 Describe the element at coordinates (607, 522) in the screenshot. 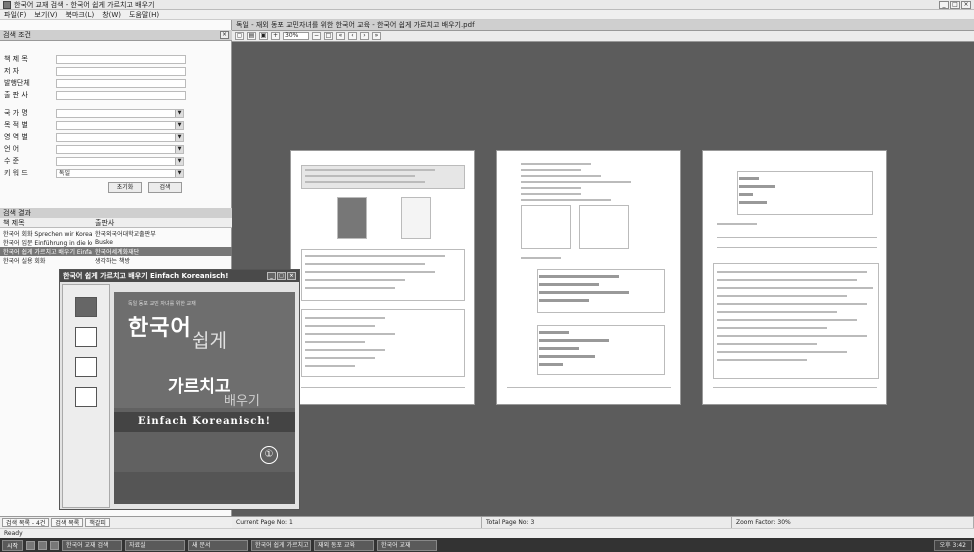

I see `total-page-status: Total Page No: 3` at that location.